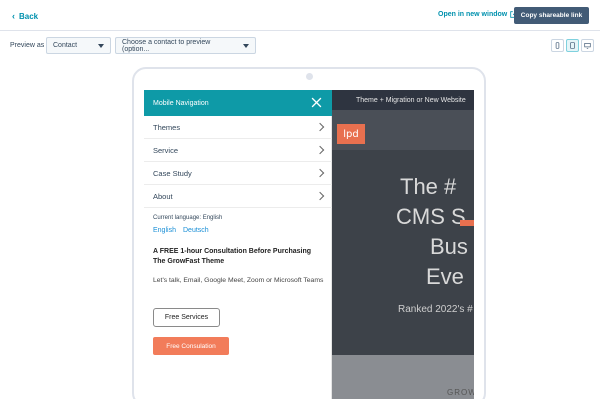 The image size is (600, 399). What do you see at coordinates (316, 102) in the screenshot?
I see `close-icon` at bounding box center [316, 102].